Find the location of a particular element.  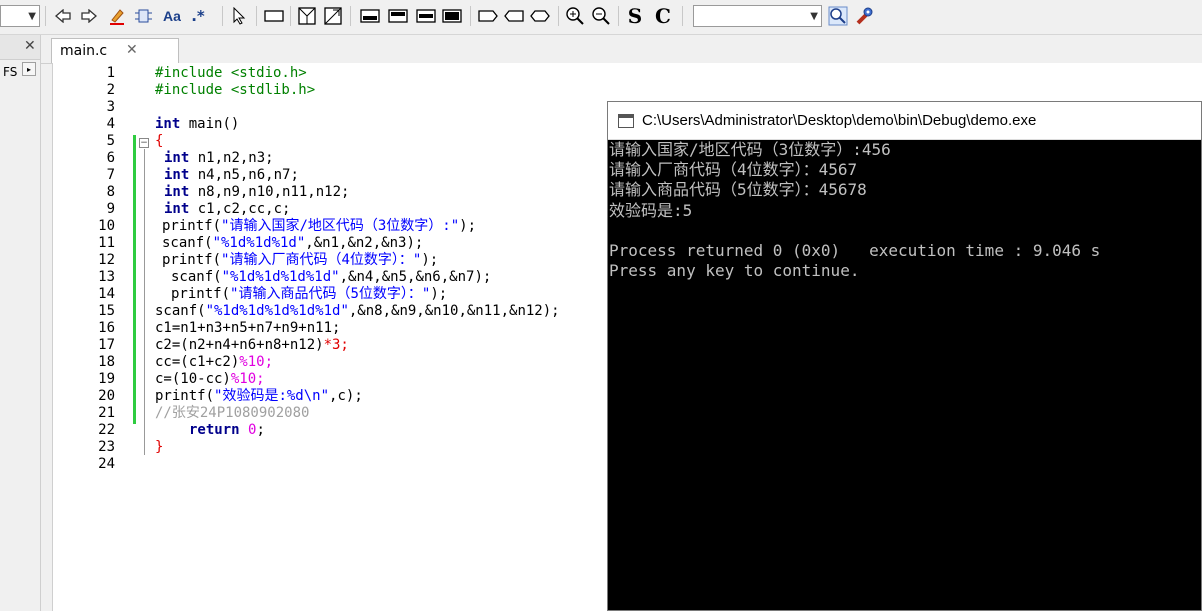

s-button: S is located at coordinates (635, 16).